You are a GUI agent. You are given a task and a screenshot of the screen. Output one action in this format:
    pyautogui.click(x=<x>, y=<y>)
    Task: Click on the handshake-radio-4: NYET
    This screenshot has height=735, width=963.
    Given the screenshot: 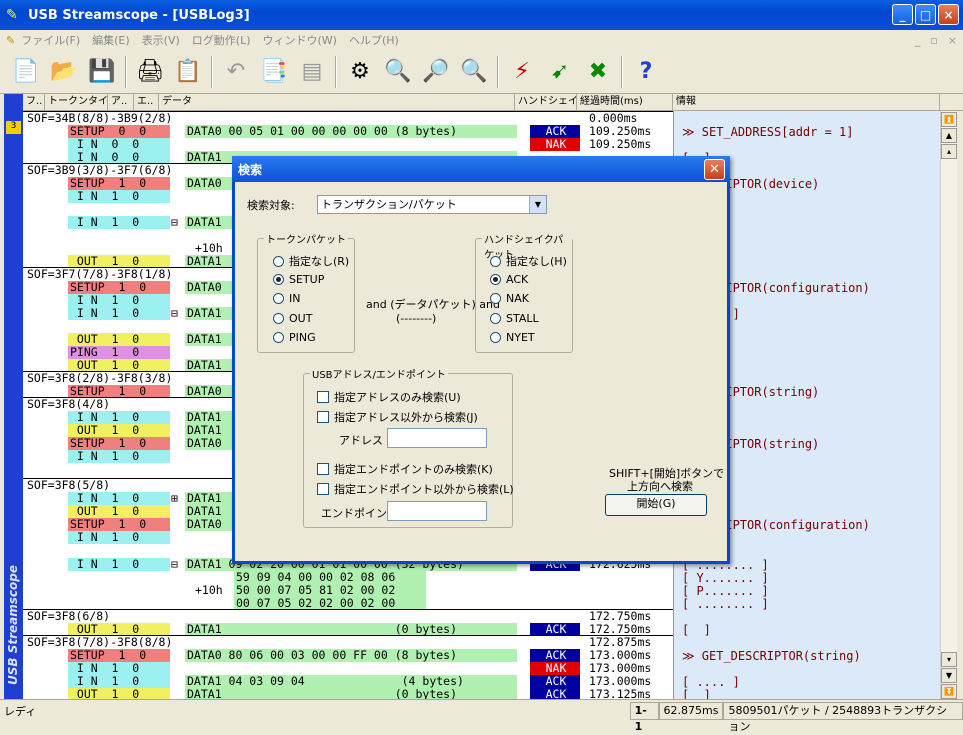 What is the action you would take?
    pyautogui.click(x=512, y=337)
    